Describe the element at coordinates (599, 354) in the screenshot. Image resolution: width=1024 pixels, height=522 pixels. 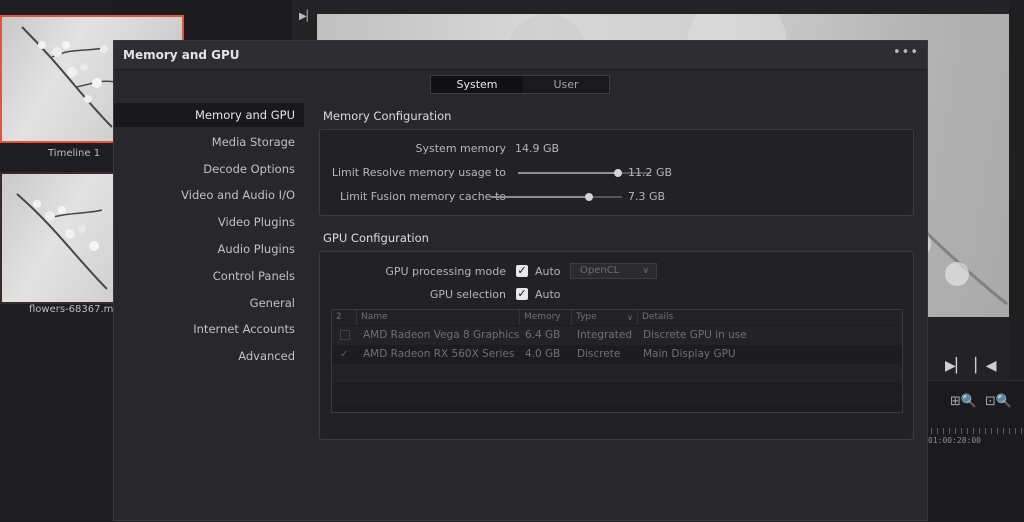
I see `gpu-type: Discrete` at that location.